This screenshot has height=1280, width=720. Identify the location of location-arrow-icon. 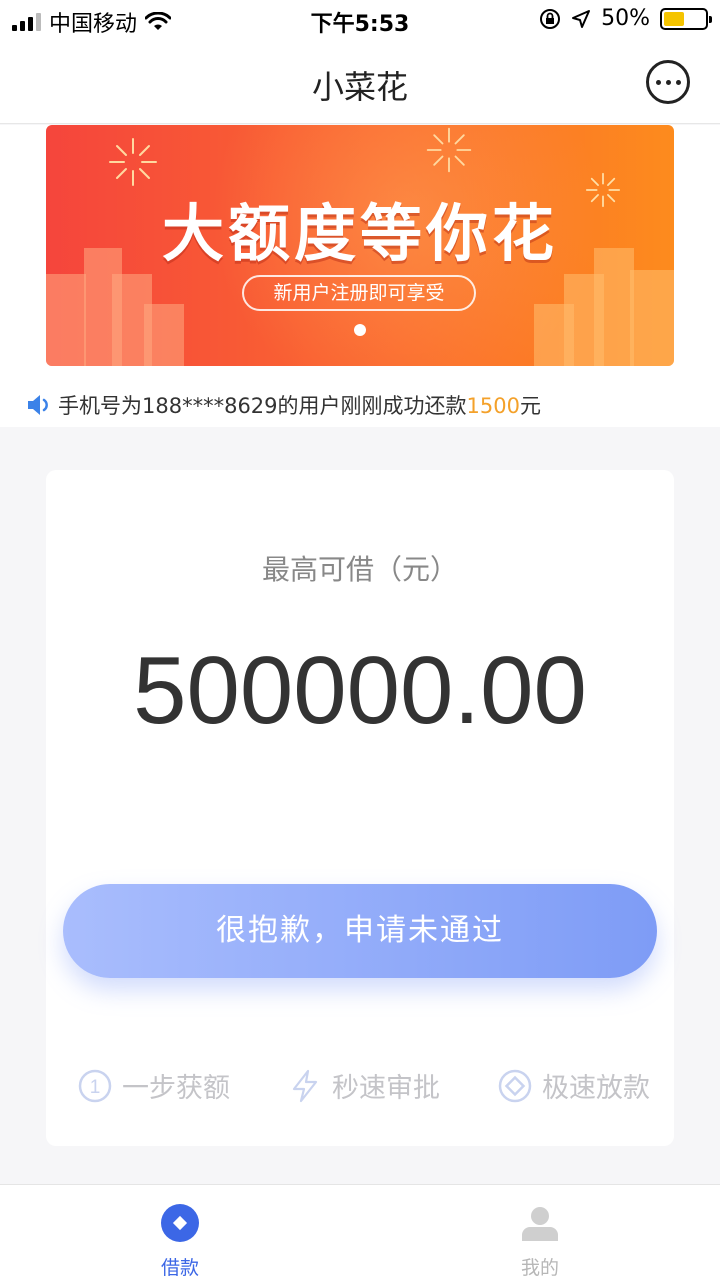
(581, 18).